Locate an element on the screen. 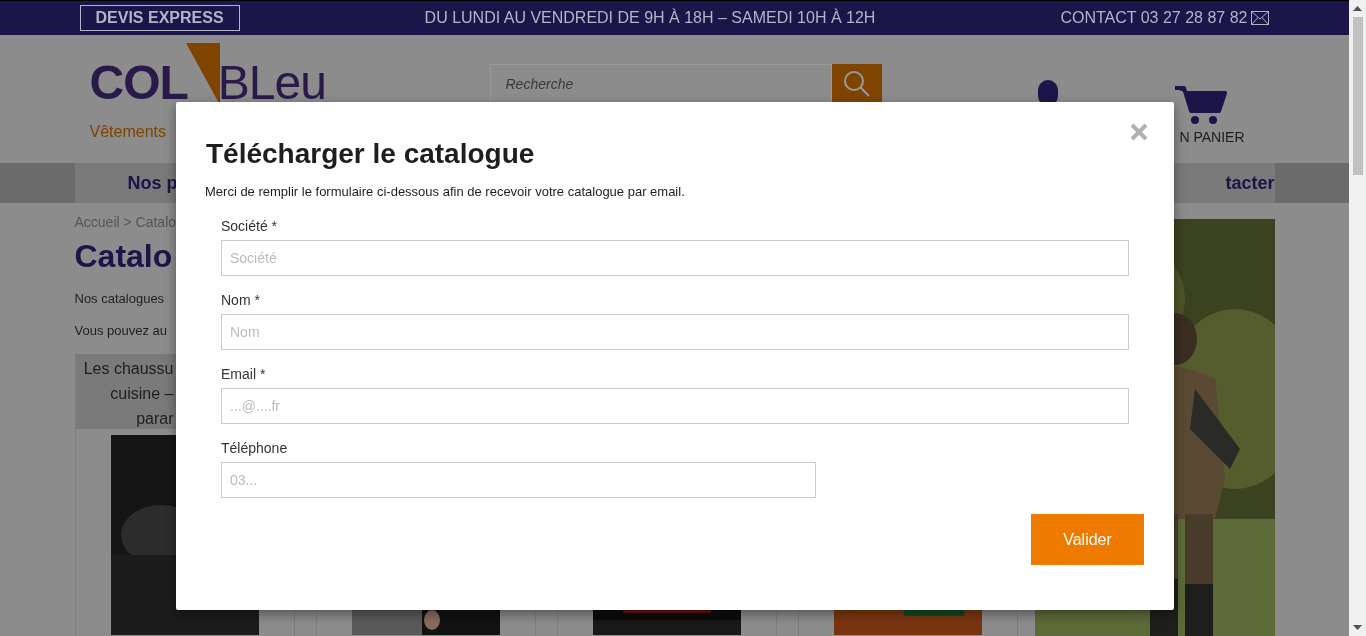 Image resolution: width=1366 pixels, height=636 pixels. paragraph: Nos catalogues is located at coordinates (119, 298).